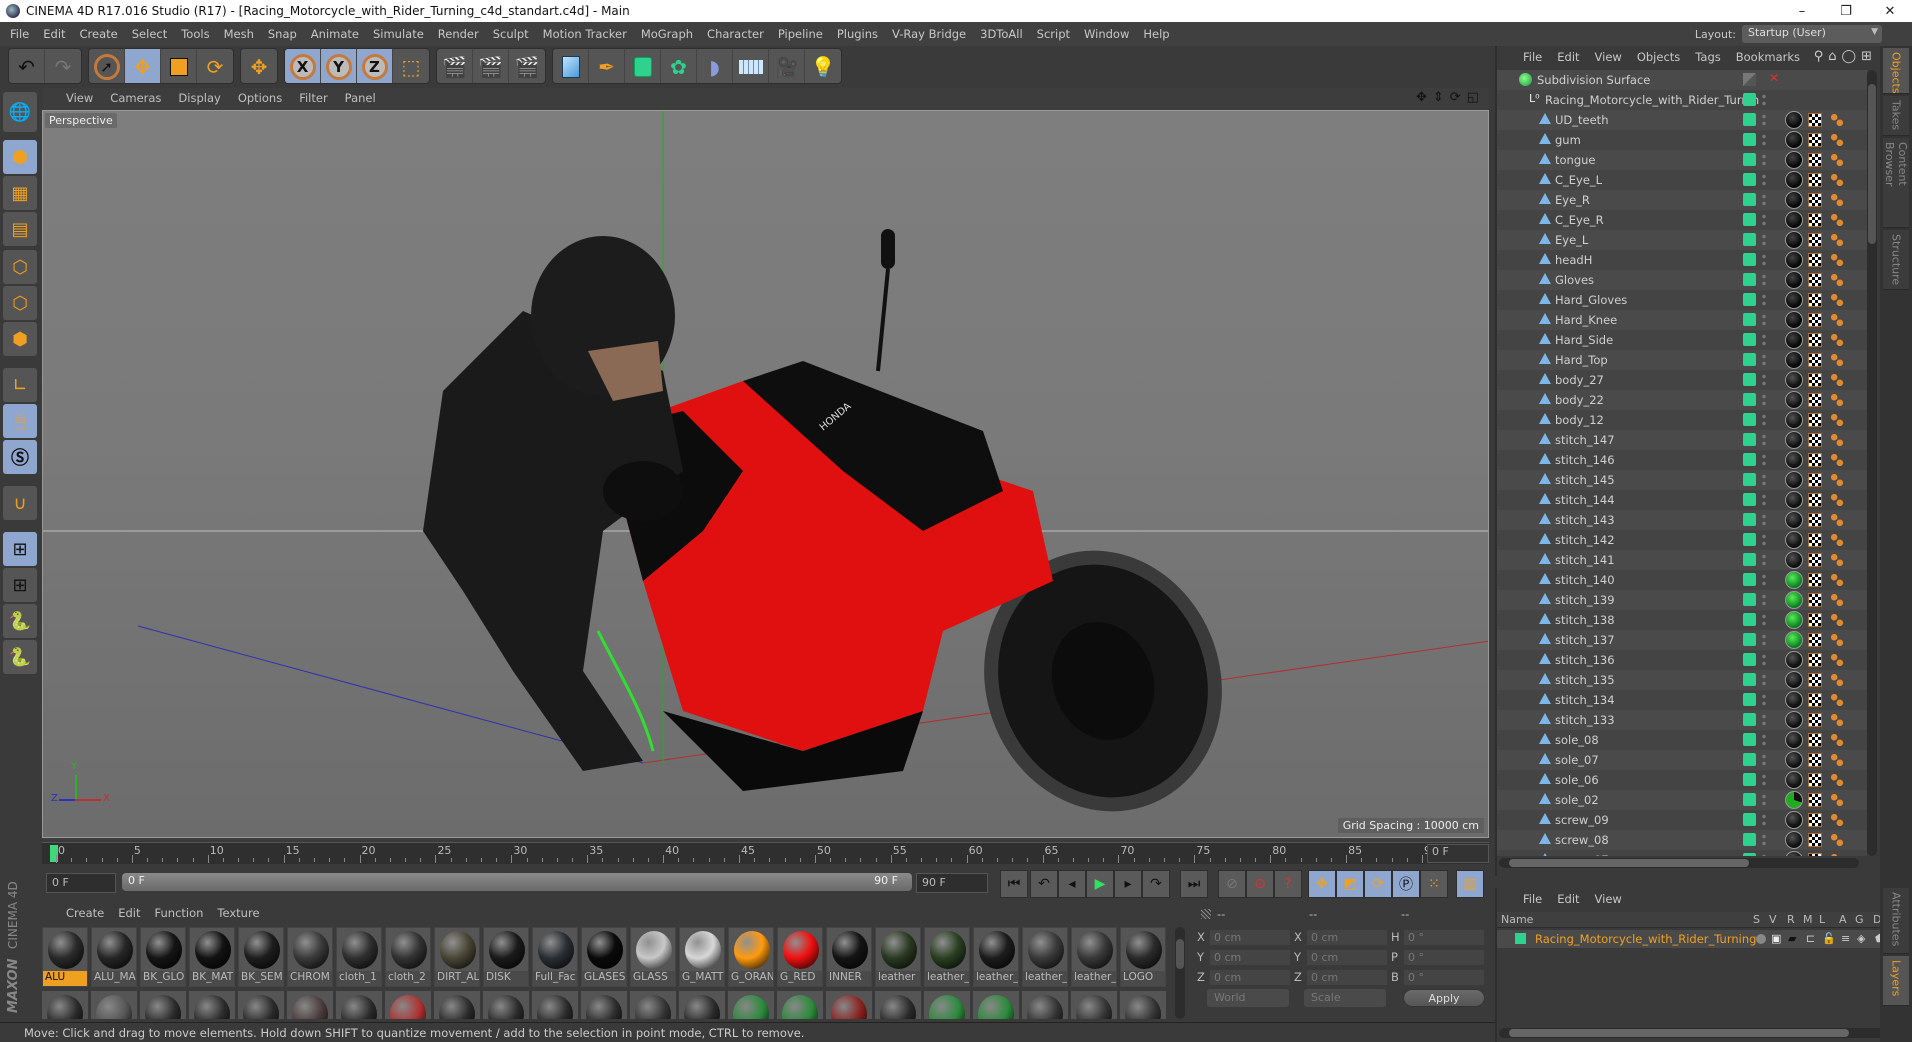  What do you see at coordinates (1106, 34) in the screenshot?
I see `menu-window: Window` at bounding box center [1106, 34].